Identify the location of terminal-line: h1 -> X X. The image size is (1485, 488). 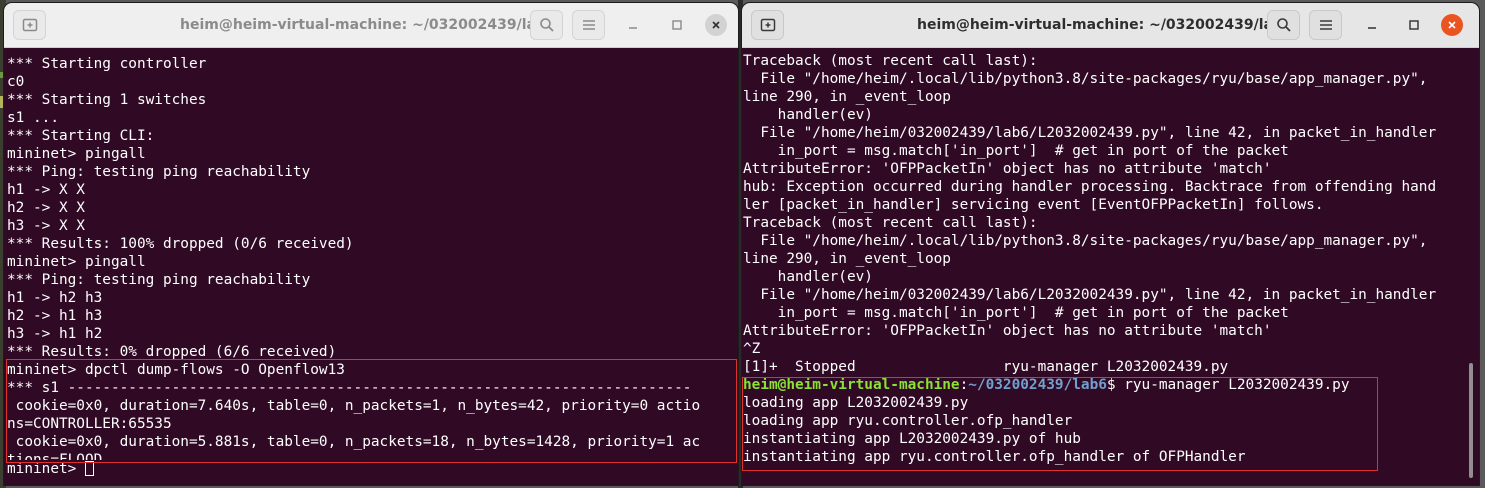
(46, 190).